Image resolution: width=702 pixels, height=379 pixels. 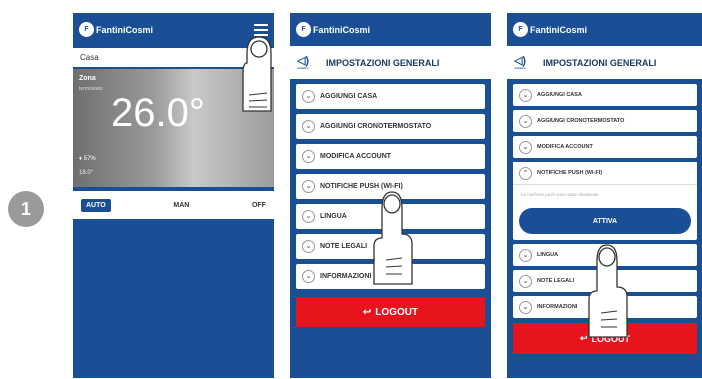 What do you see at coordinates (605, 221) in the screenshot?
I see `attiva-button: ATTIVA` at bounding box center [605, 221].